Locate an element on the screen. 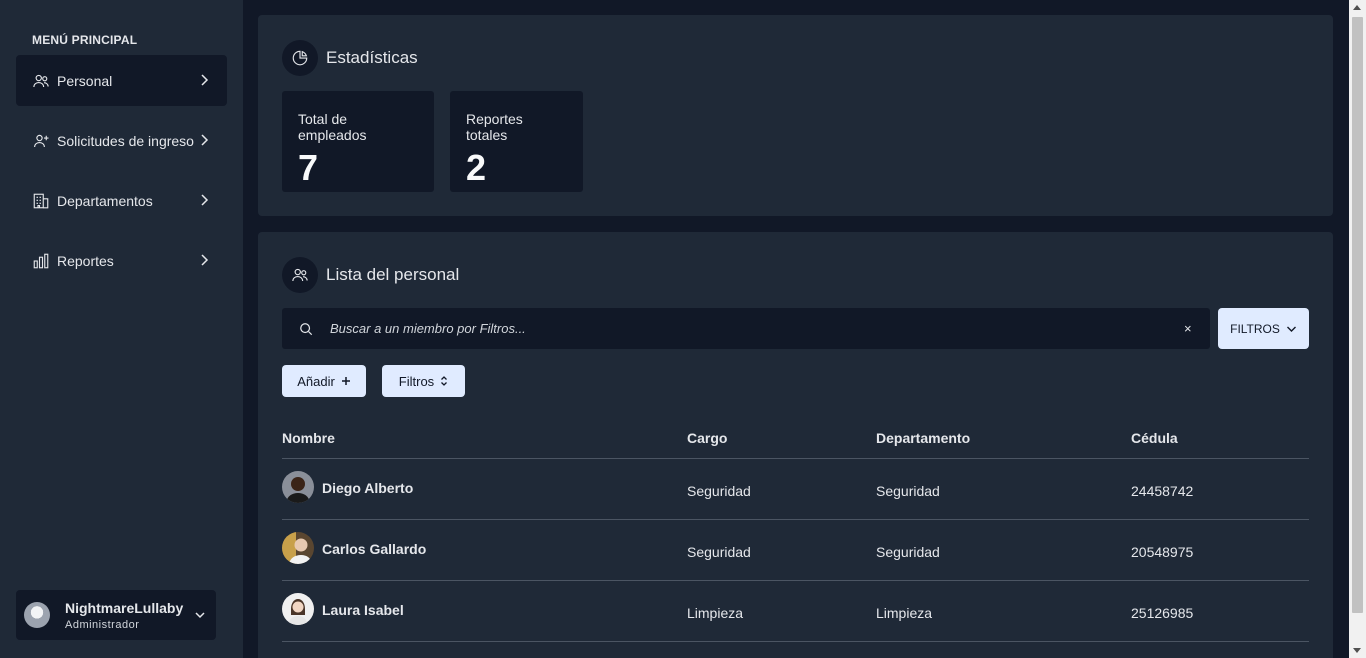 This screenshot has height=658, width=1366. employee-name: Diego Alberto is located at coordinates (368, 488).